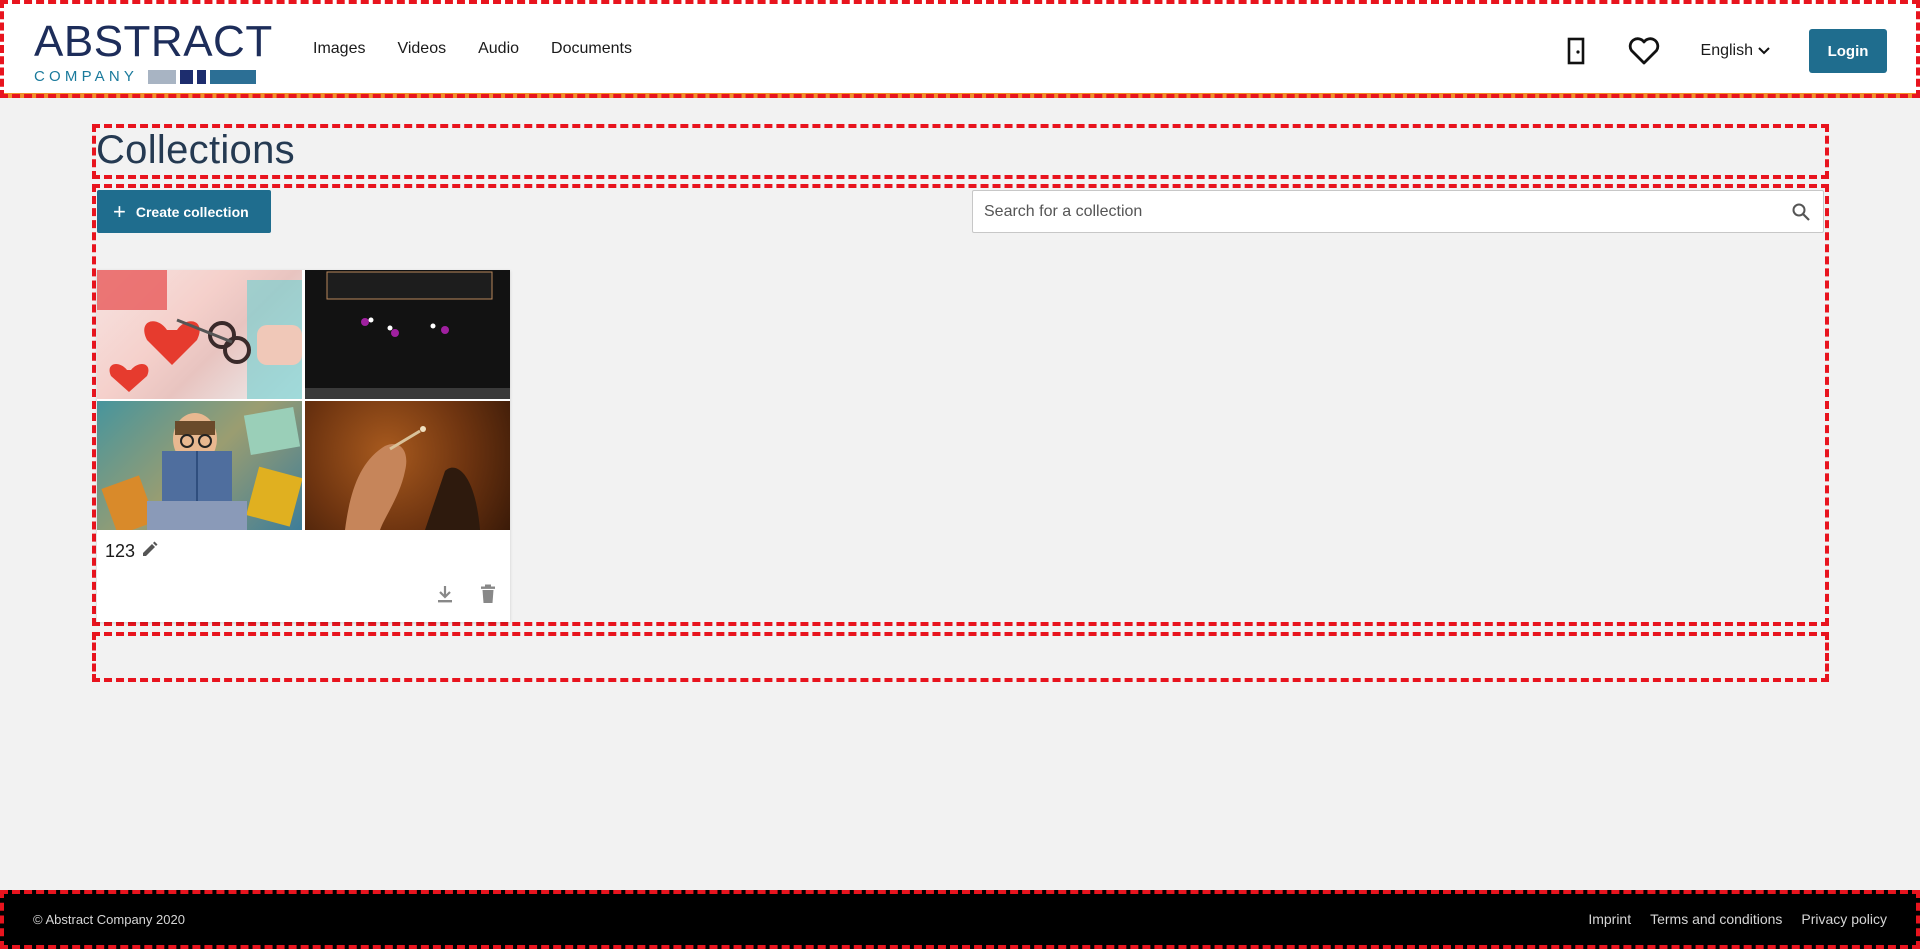  I want to click on header-actions: English Login, so click(1723, 51).